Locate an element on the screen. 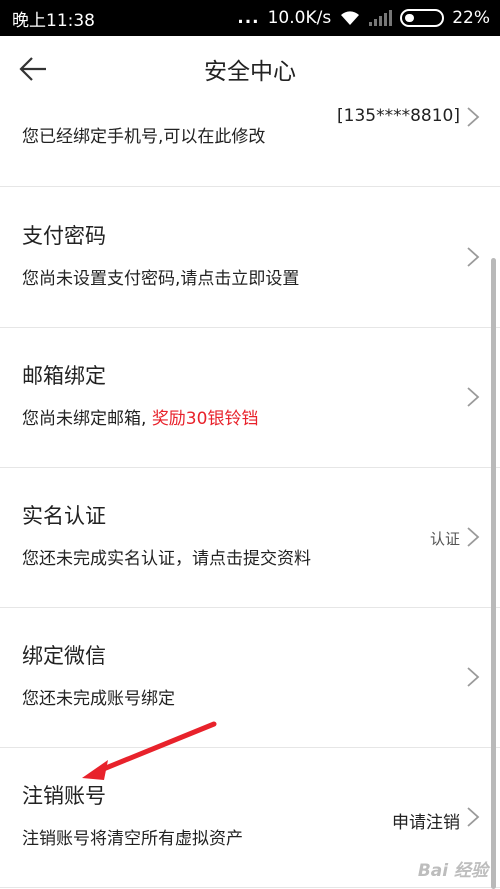 The width and height of the screenshot is (500, 889). reward-text: 奖励30银铃铛 is located at coordinates (205, 419).